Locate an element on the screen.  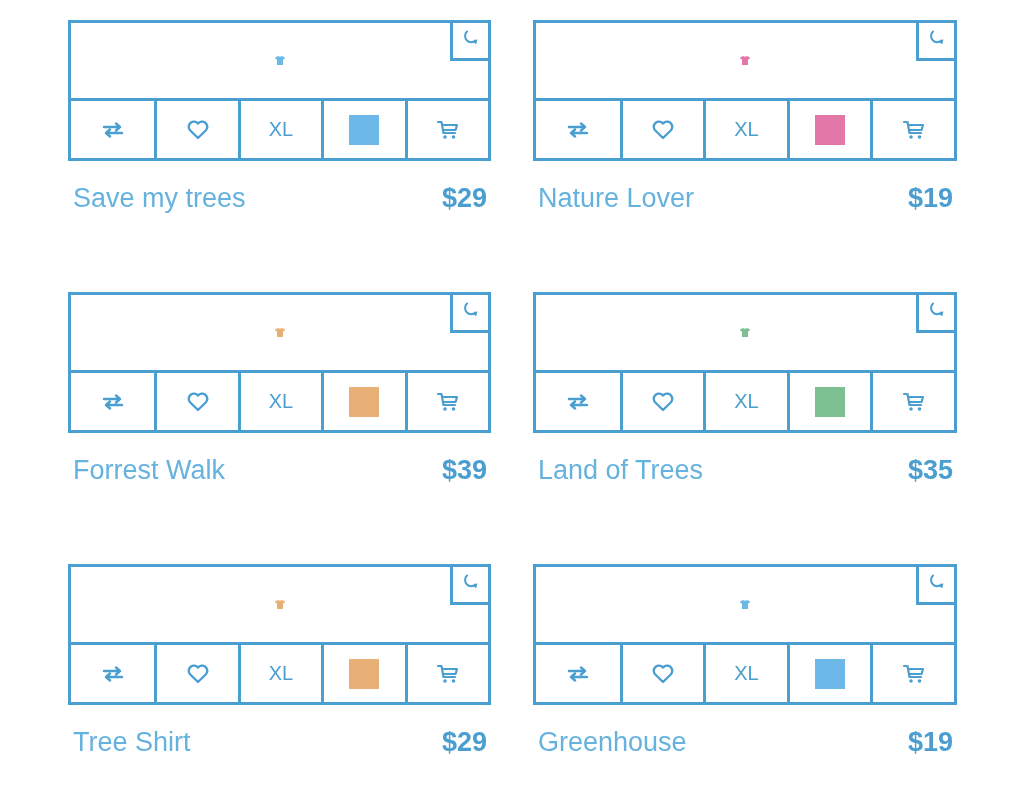
product-name: Save my trees is located at coordinates (159, 198).